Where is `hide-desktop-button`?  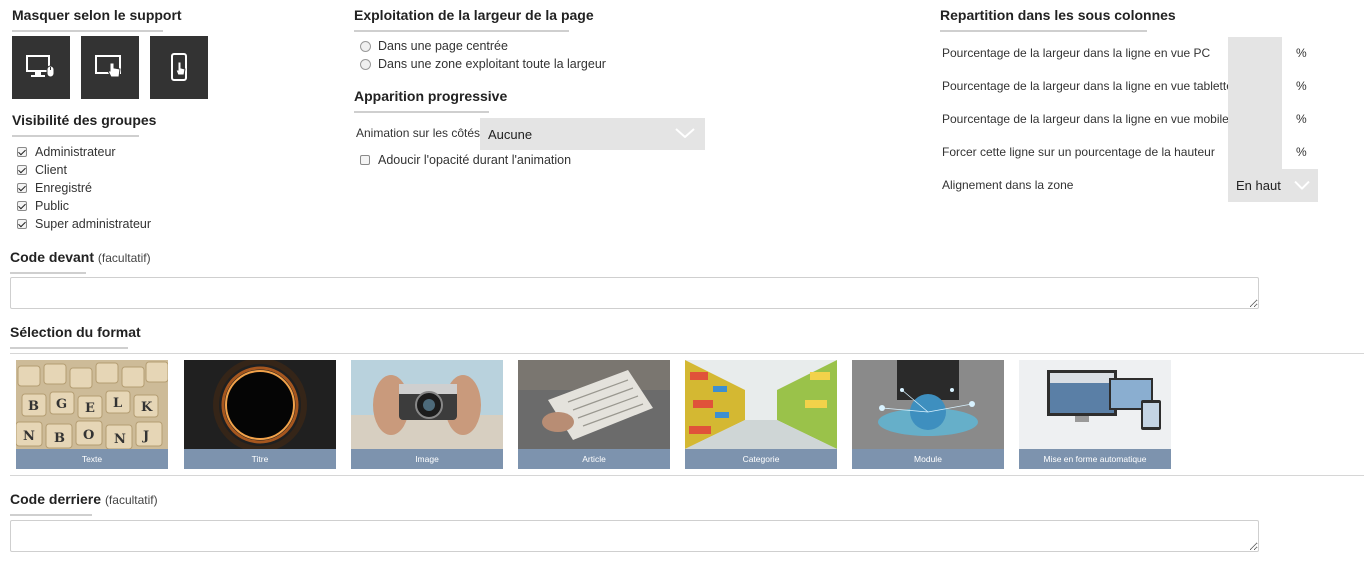 hide-desktop-button is located at coordinates (41, 67).